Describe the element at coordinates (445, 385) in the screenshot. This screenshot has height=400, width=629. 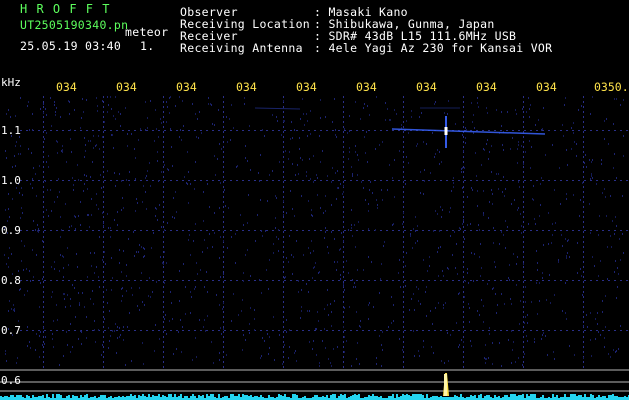
I see `power-spike-core` at that location.